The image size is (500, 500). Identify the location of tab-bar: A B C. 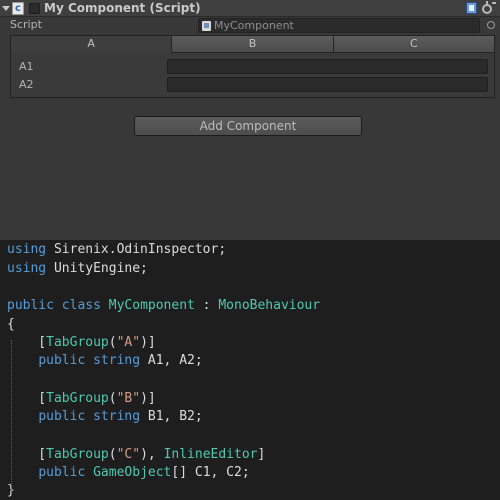
(252, 44).